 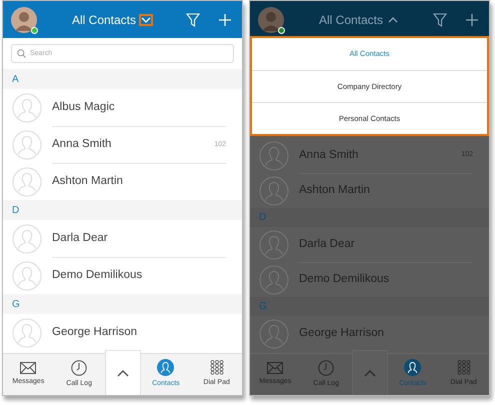 What do you see at coordinates (146, 20) in the screenshot?
I see `chevron-down-icon` at bounding box center [146, 20].